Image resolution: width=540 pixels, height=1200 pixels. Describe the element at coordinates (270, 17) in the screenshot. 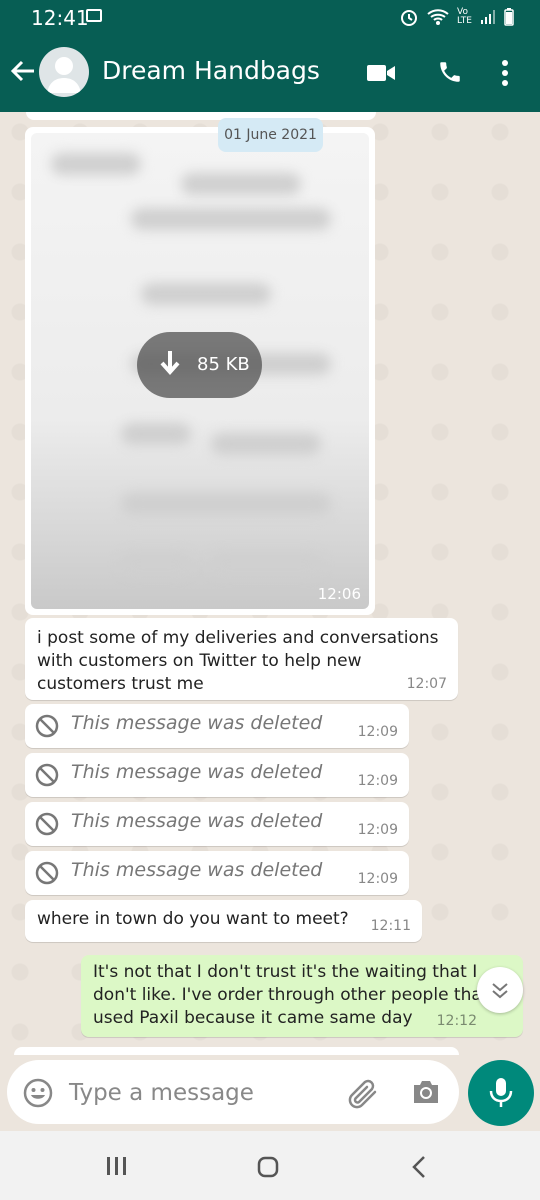

I see `status-bar: 12:41 Vo LTE` at that location.